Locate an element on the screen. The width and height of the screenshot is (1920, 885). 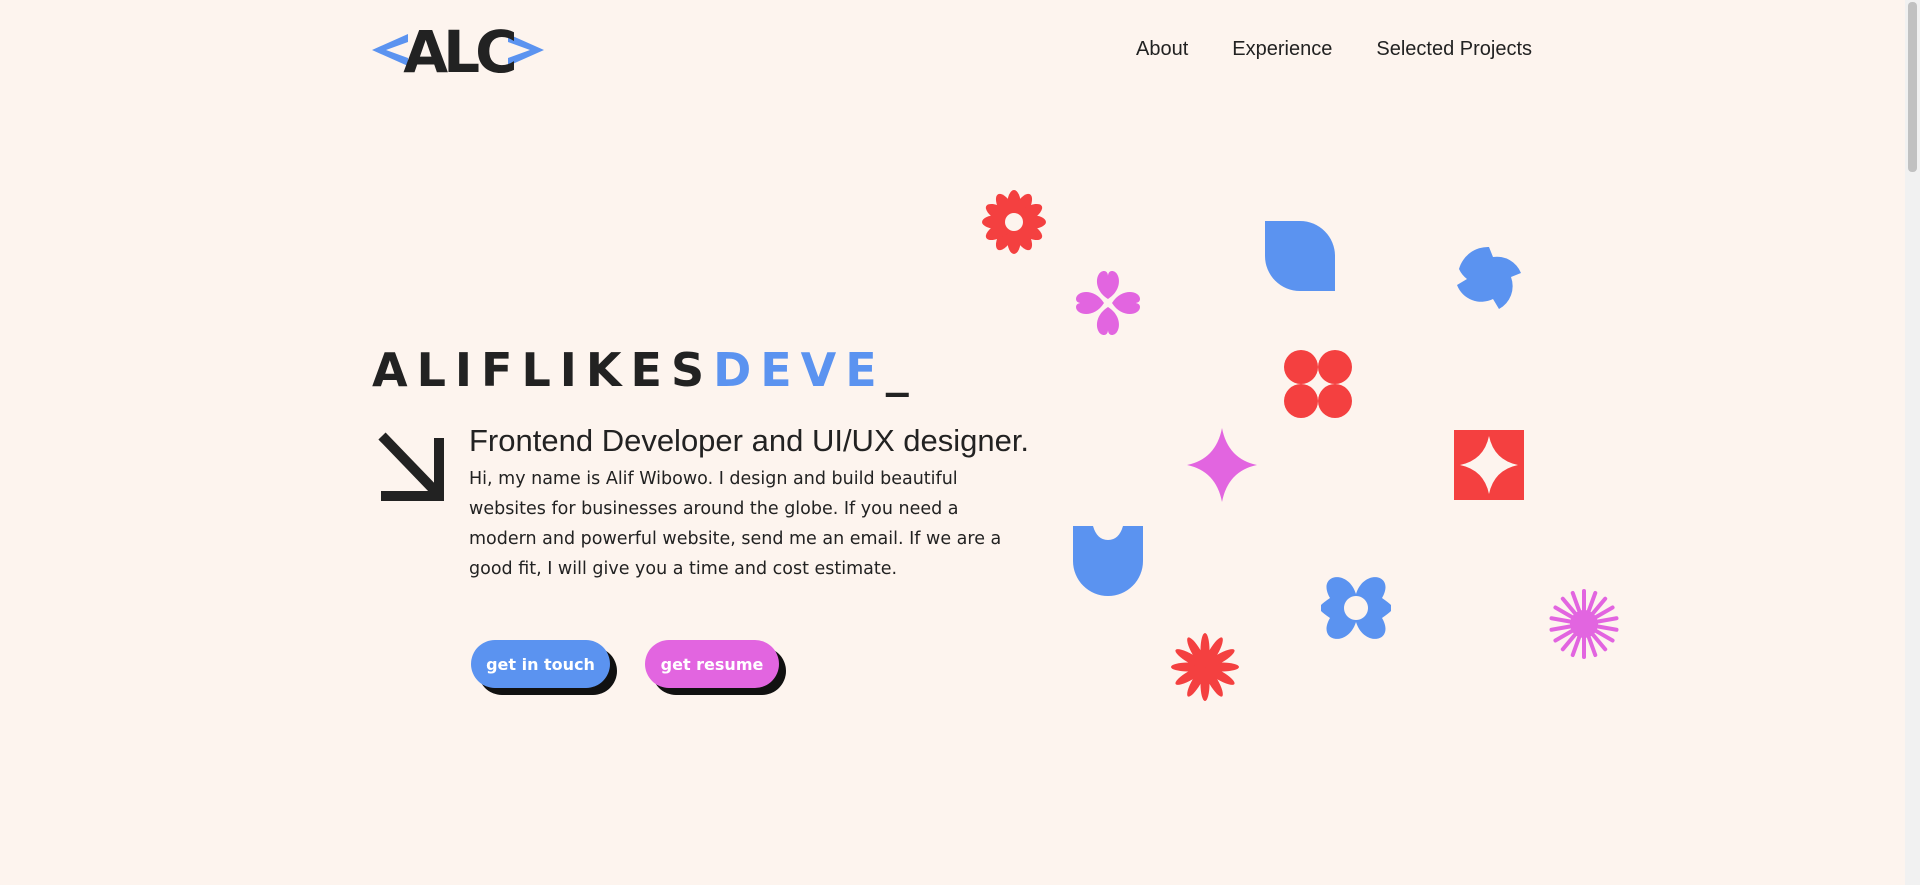
red-four-circles-icon is located at coordinates (1318, 384).